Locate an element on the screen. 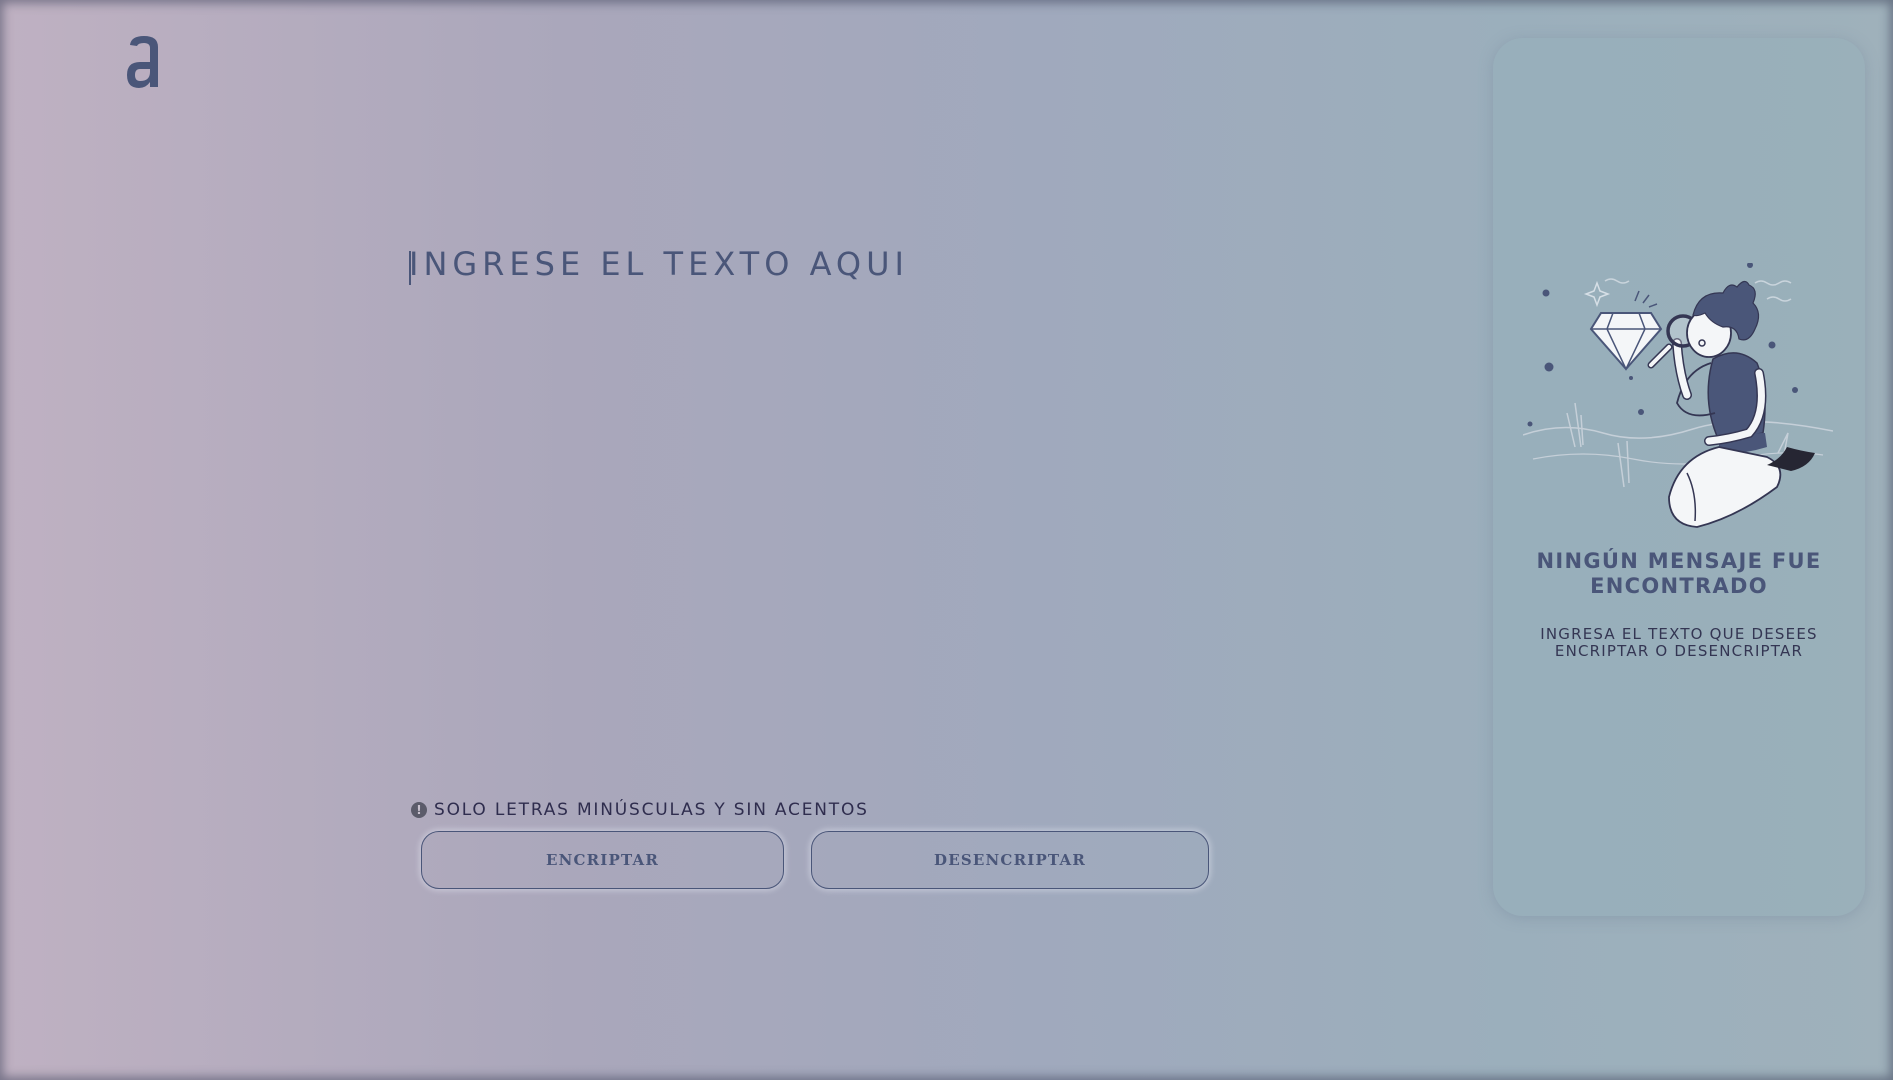 The width and height of the screenshot is (1893, 1080). encrypt-button: ENCRIPTAR is located at coordinates (602, 860).